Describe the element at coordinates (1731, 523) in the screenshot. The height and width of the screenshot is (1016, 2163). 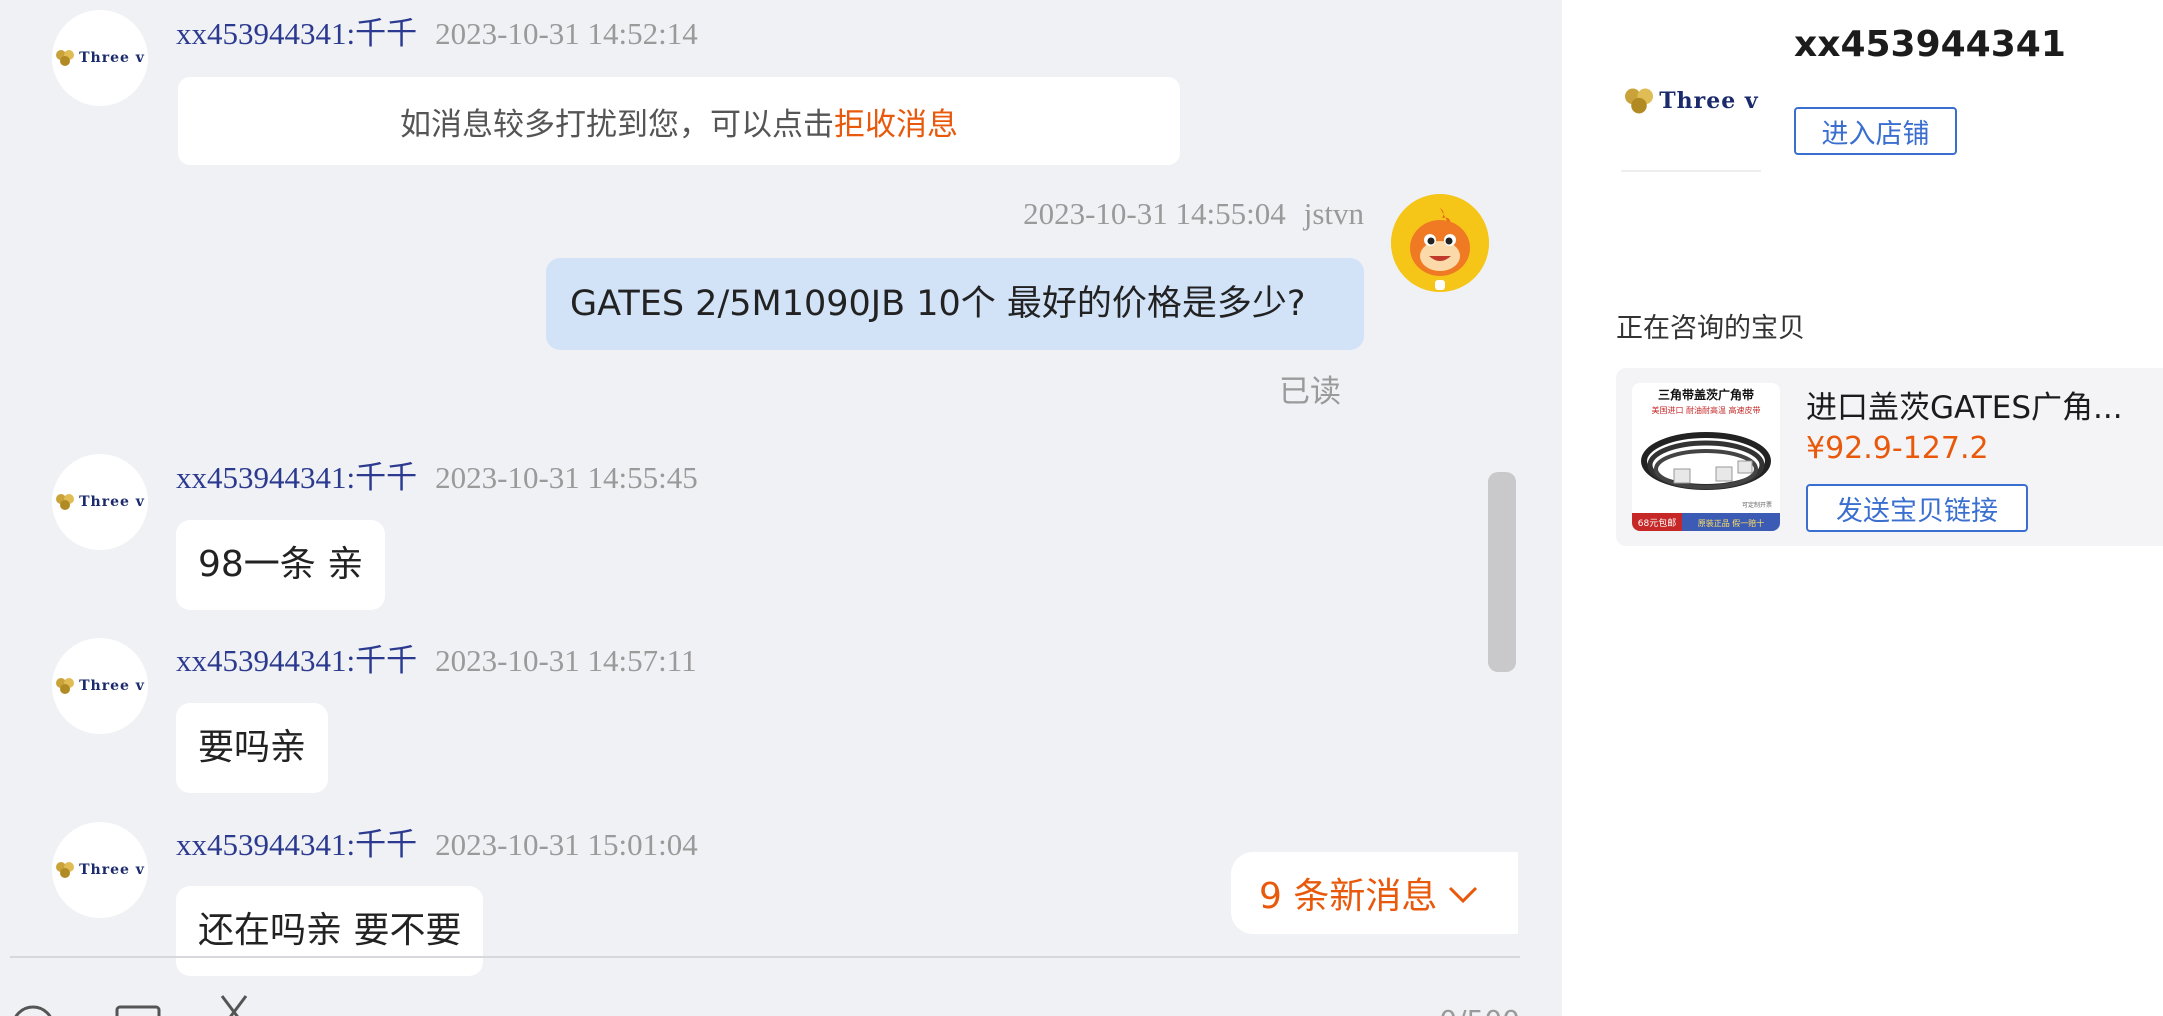
I see `product-image-badge-right: 原装正品 假一赔十` at that location.